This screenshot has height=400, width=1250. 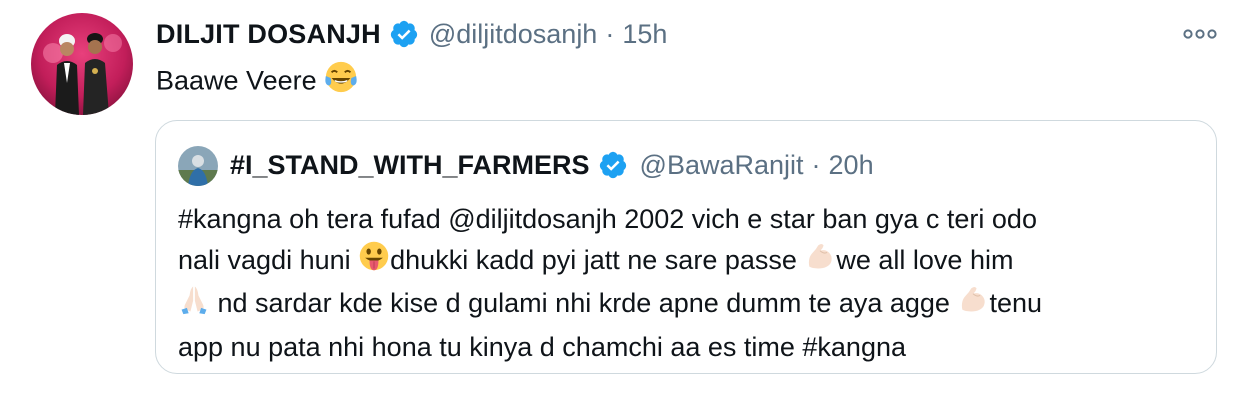 I want to click on quoted-author-name: #I_STAND_WITH_FARMERS, so click(x=410, y=165).